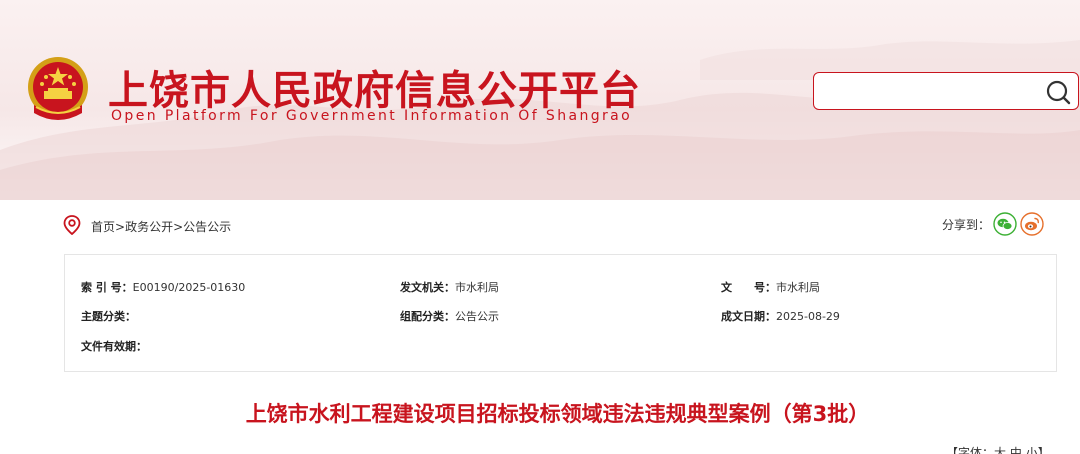 The height and width of the screenshot is (454, 1080). Describe the element at coordinates (427, 316) in the screenshot. I see `info-category-label: 组配分类：` at that location.